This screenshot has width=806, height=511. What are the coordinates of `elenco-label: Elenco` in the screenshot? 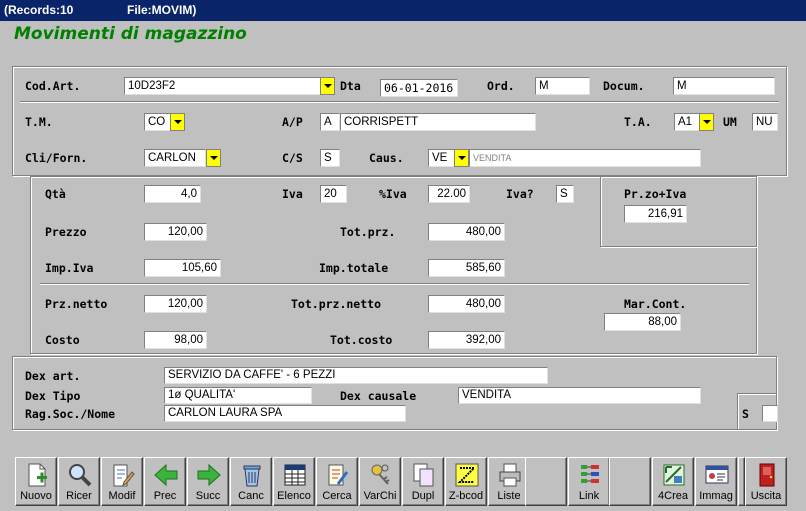 It's located at (294, 496).